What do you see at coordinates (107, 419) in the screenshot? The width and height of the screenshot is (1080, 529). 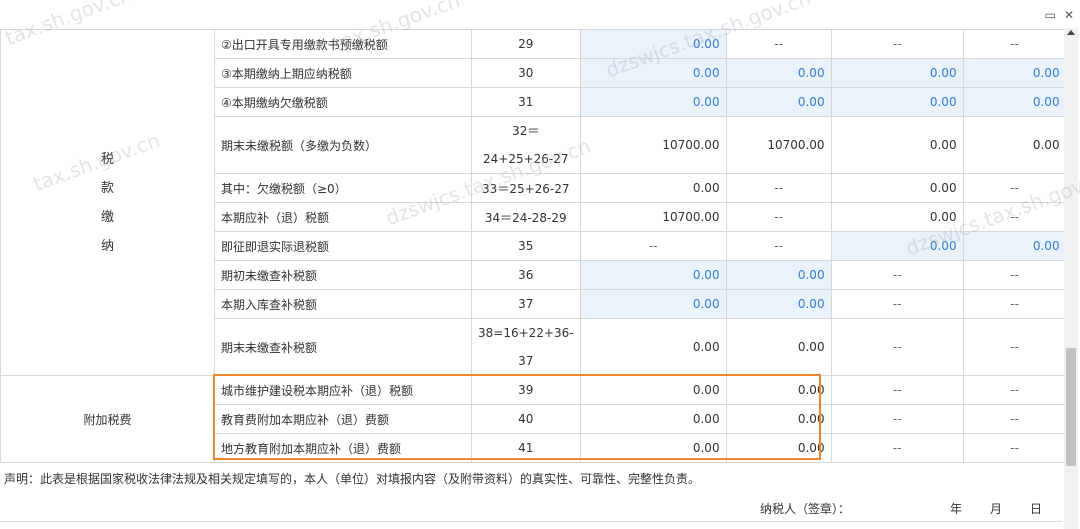 I see `section-label-surcharge: 附加税费` at bounding box center [107, 419].